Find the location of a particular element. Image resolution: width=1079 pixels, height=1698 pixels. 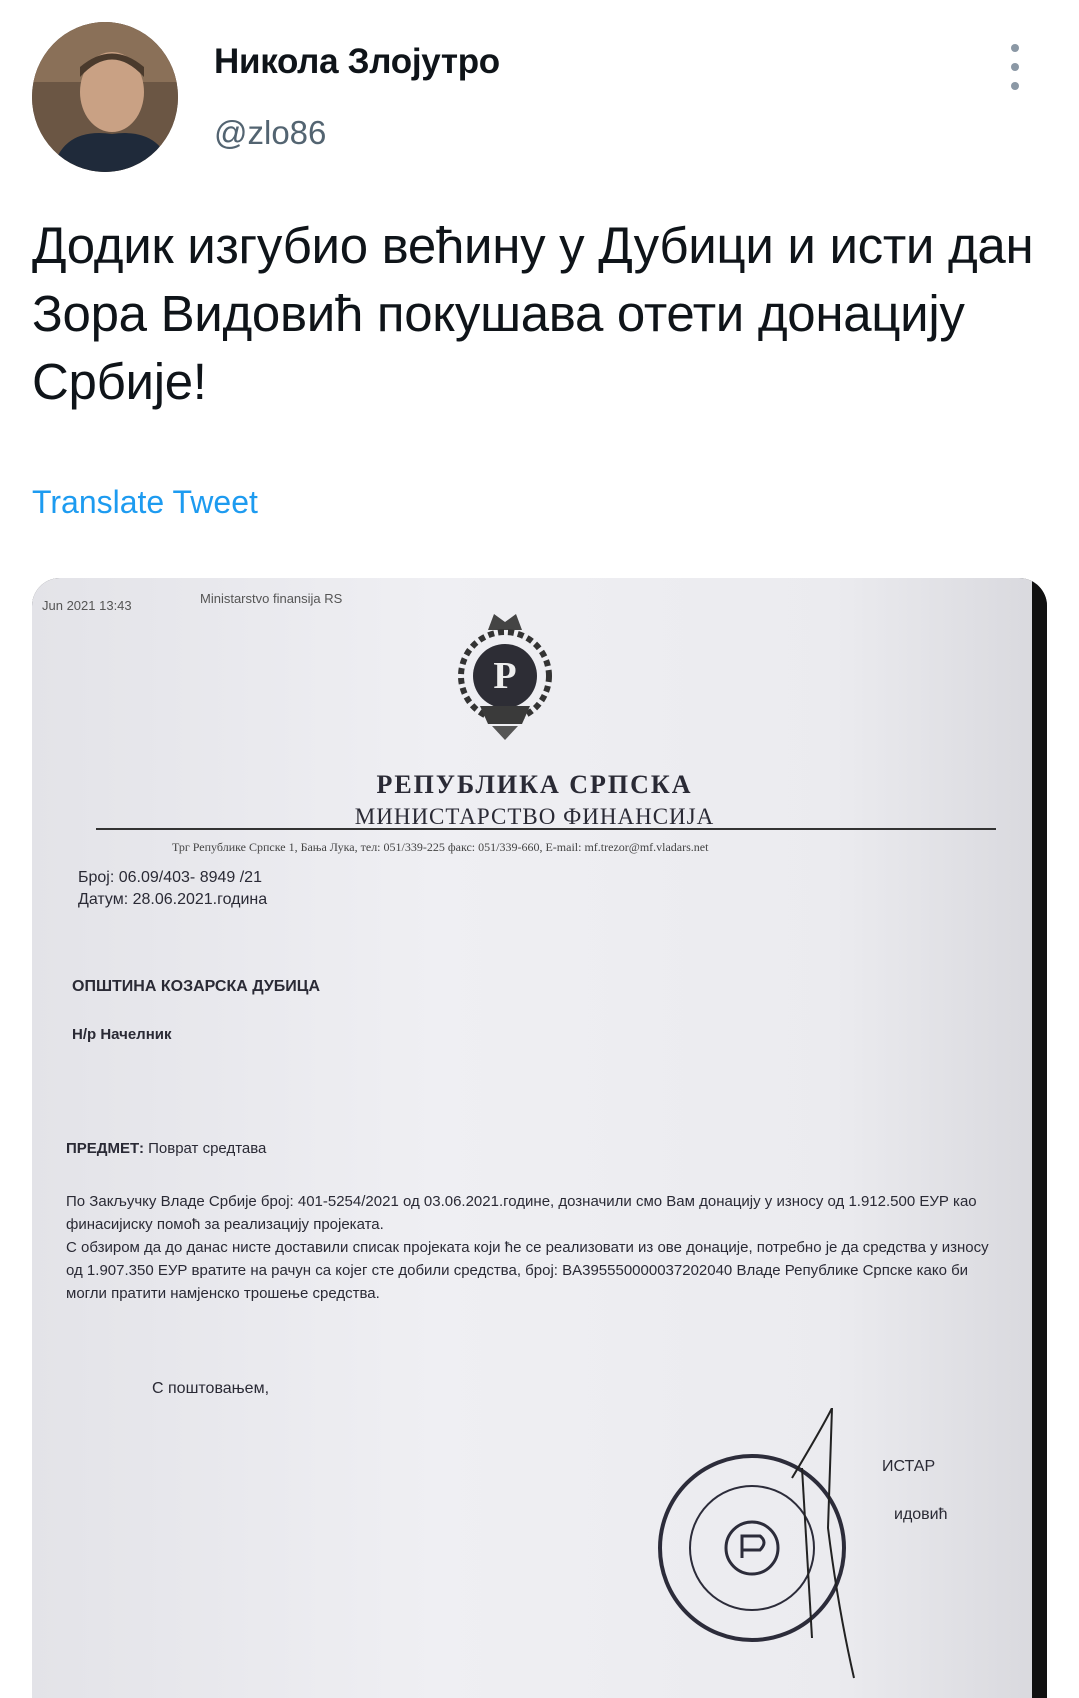

fax-header-sender: Ministarstvo finansija RS is located at coordinates (271, 598).